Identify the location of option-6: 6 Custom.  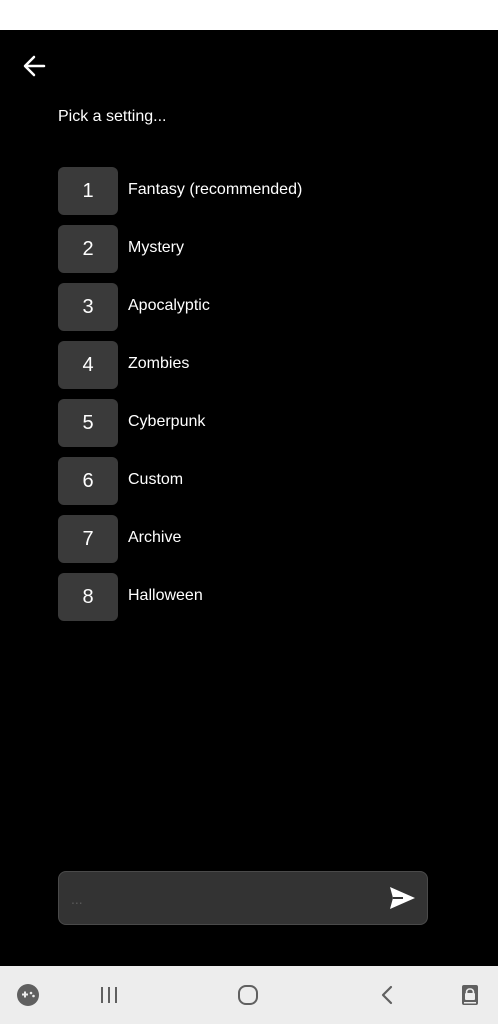
(268, 481).